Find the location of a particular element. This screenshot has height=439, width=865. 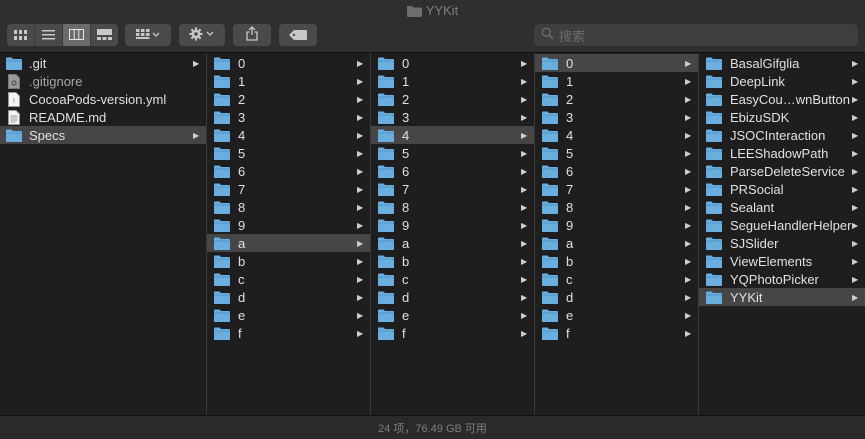

item-label: BasalGifglia is located at coordinates (765, 63).